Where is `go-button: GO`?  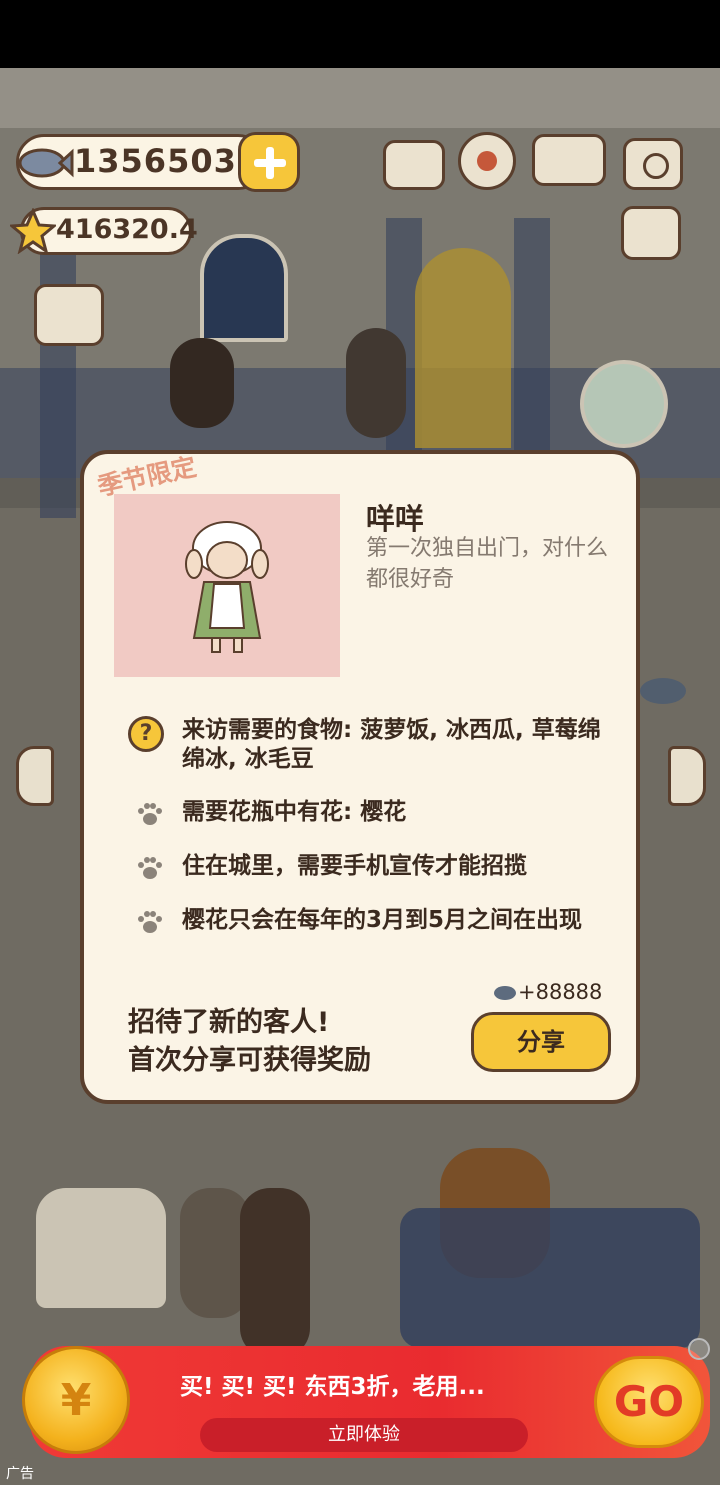 go-button: GO is located at coordinates (649, 1402).